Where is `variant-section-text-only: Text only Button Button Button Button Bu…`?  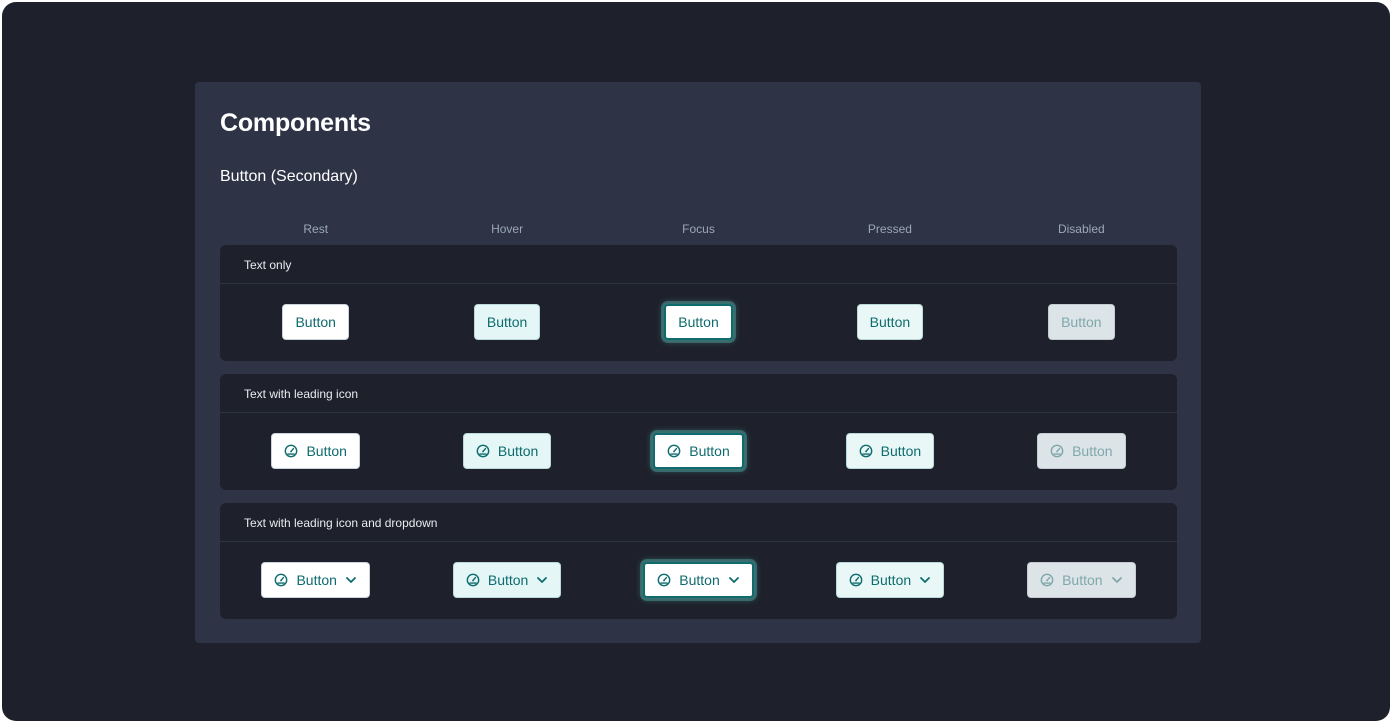
variant-section-text-only: Text only Button Button Button Button Bu… is located at coordinates (698, 303).